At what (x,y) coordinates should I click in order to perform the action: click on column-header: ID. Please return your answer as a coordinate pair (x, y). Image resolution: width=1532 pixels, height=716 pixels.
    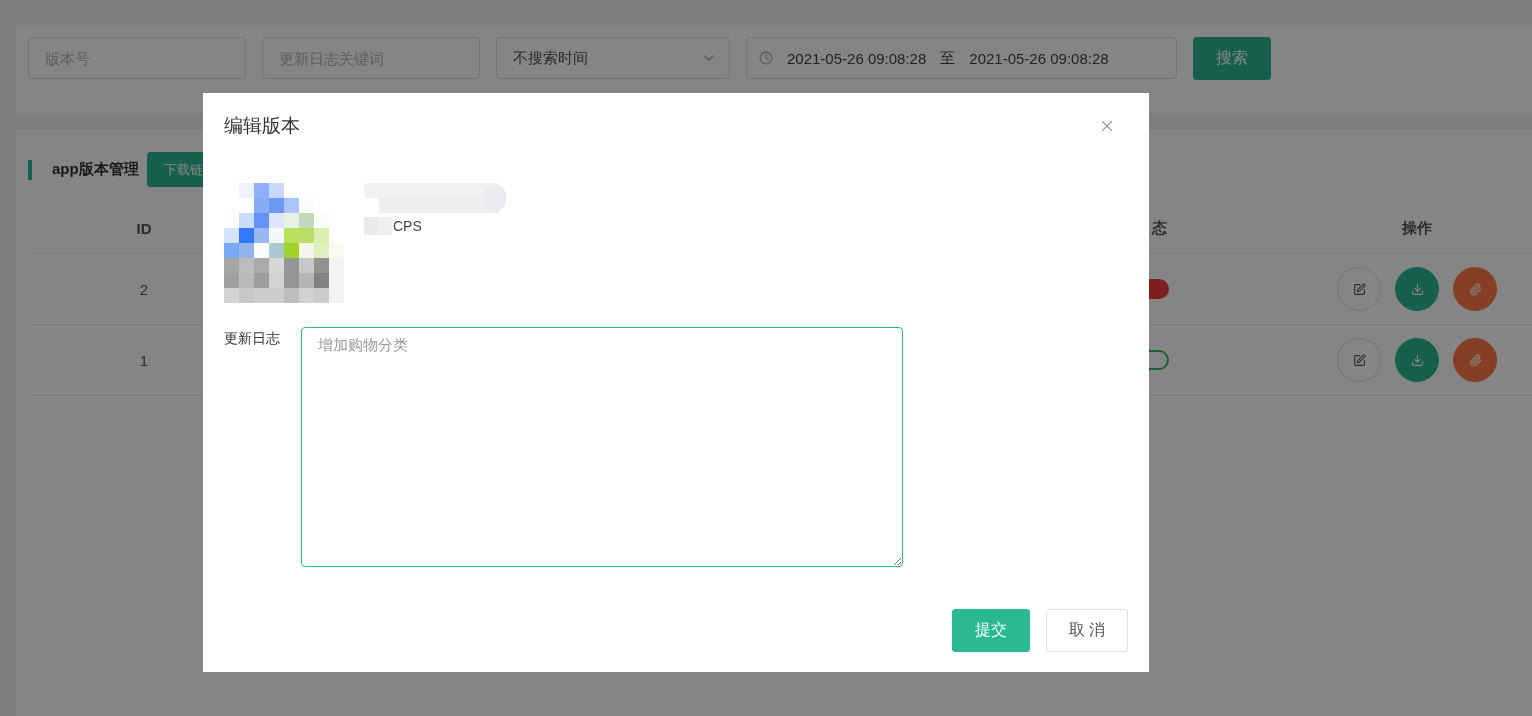
    Looking at the image, I should click on (144, 228).